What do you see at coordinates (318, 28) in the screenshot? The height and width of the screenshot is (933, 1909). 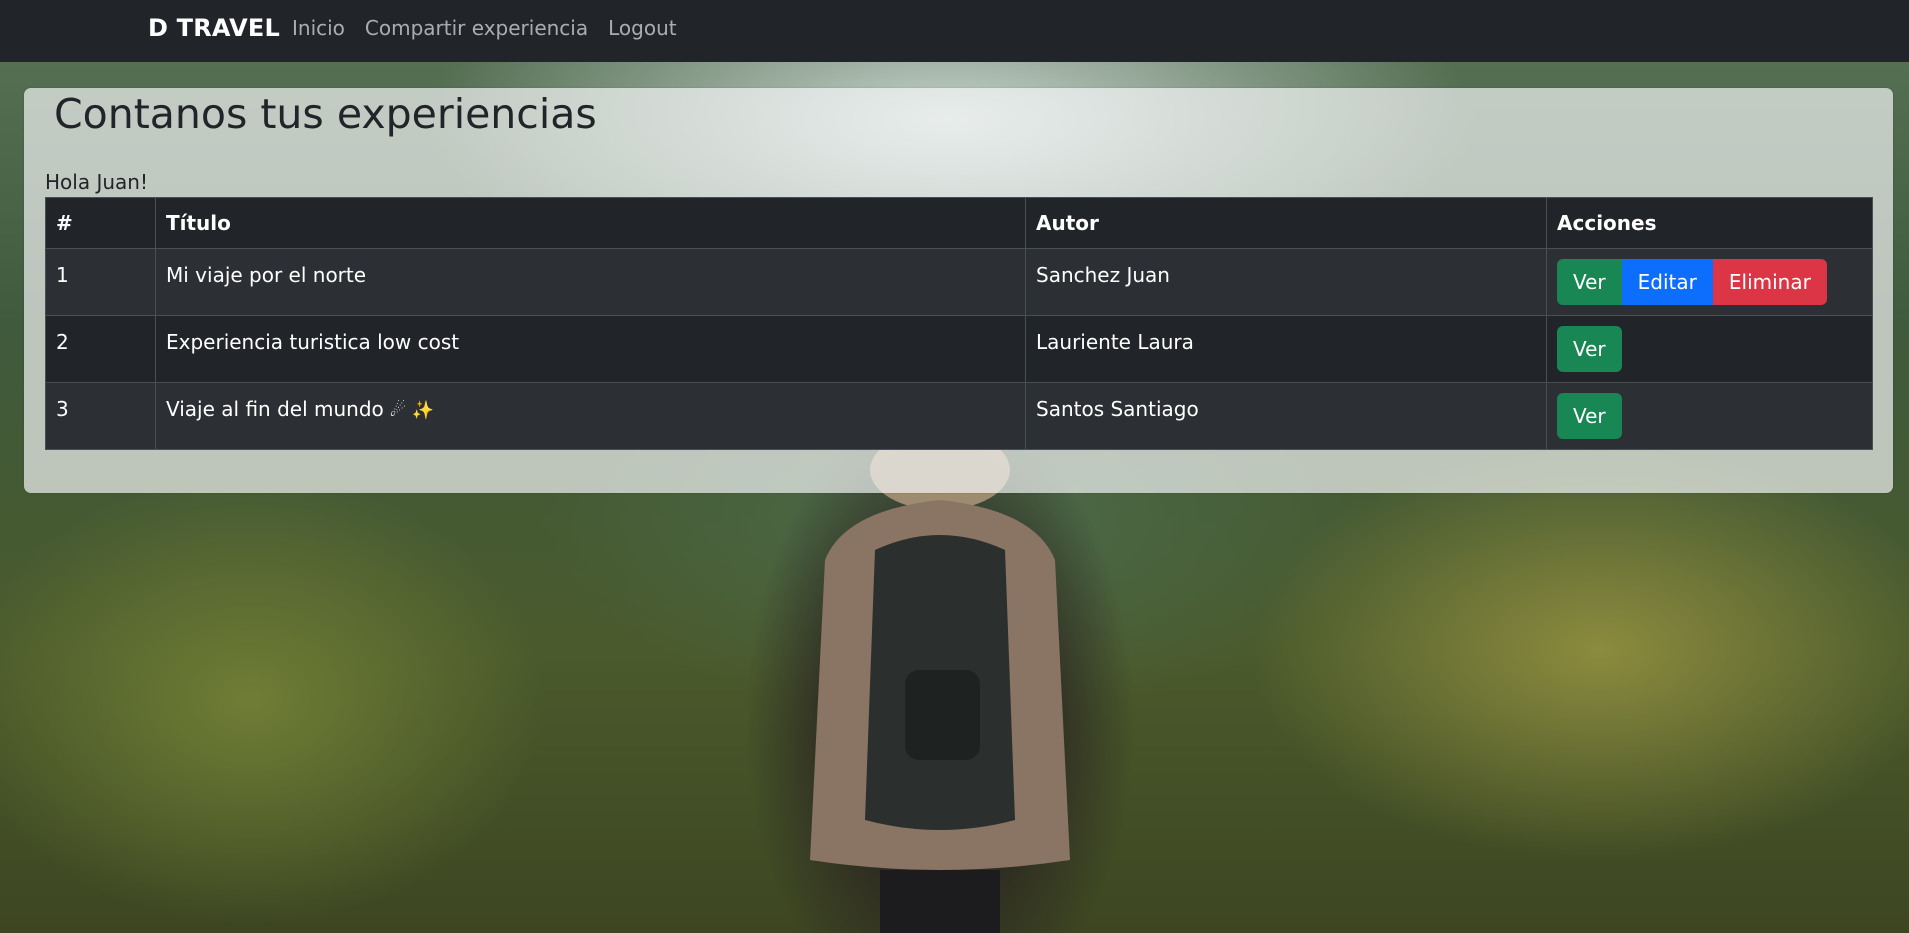 I see `nav-link-inicio: Inicio` at bounding box center [318, 28].